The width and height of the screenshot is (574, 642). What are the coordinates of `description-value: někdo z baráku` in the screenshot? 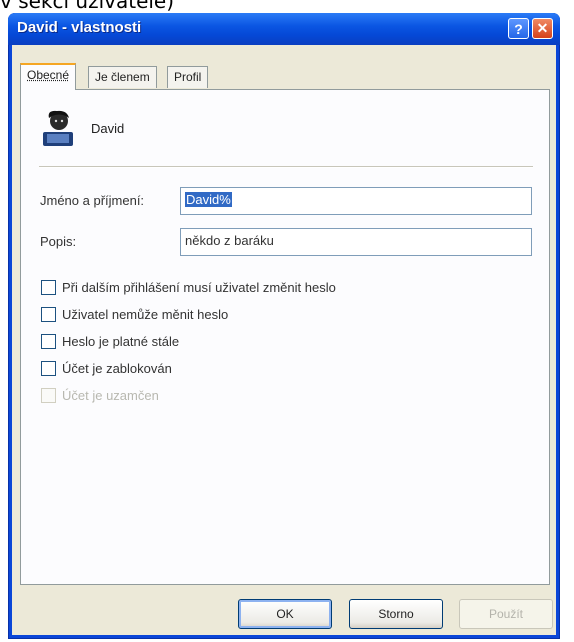 It's located at (229, 240).